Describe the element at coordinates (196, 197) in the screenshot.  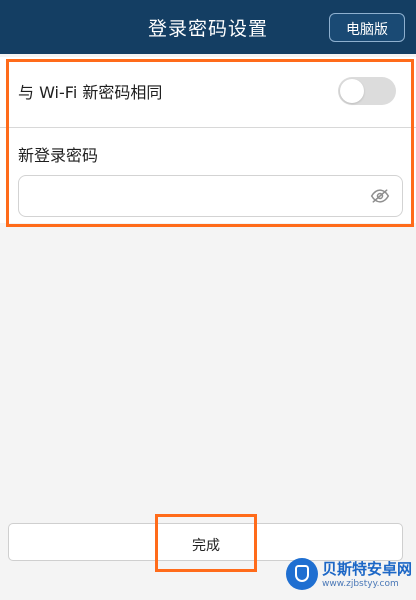
I see `new-password-input` at that location.